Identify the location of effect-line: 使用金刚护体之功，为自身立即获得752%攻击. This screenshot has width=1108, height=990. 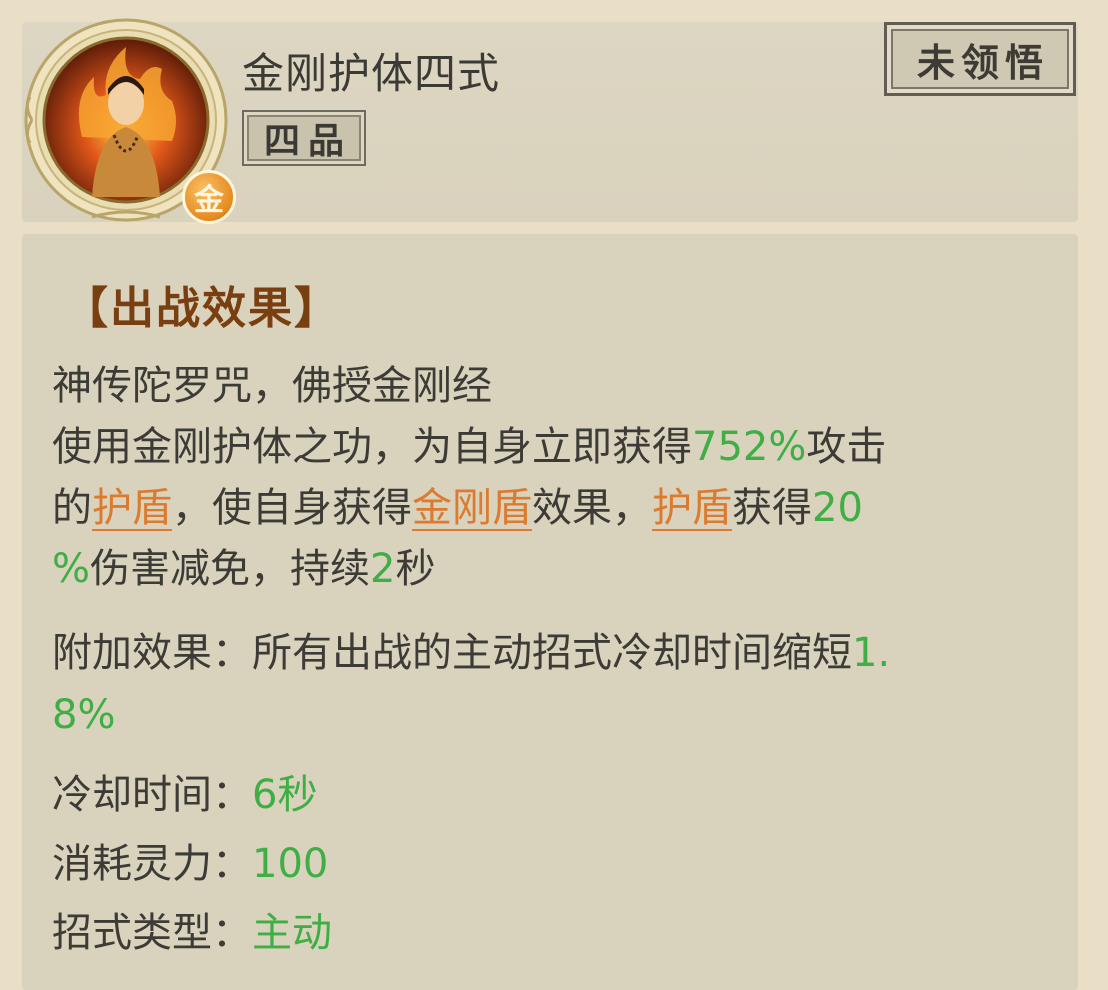
(552, 447).